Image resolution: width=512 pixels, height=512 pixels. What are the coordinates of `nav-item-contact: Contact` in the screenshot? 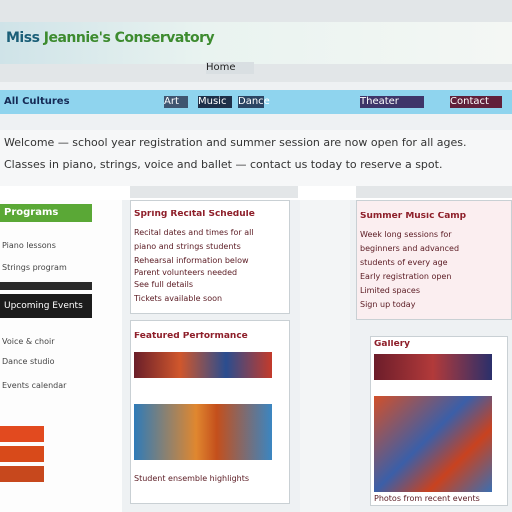 It's located at (476, 102).